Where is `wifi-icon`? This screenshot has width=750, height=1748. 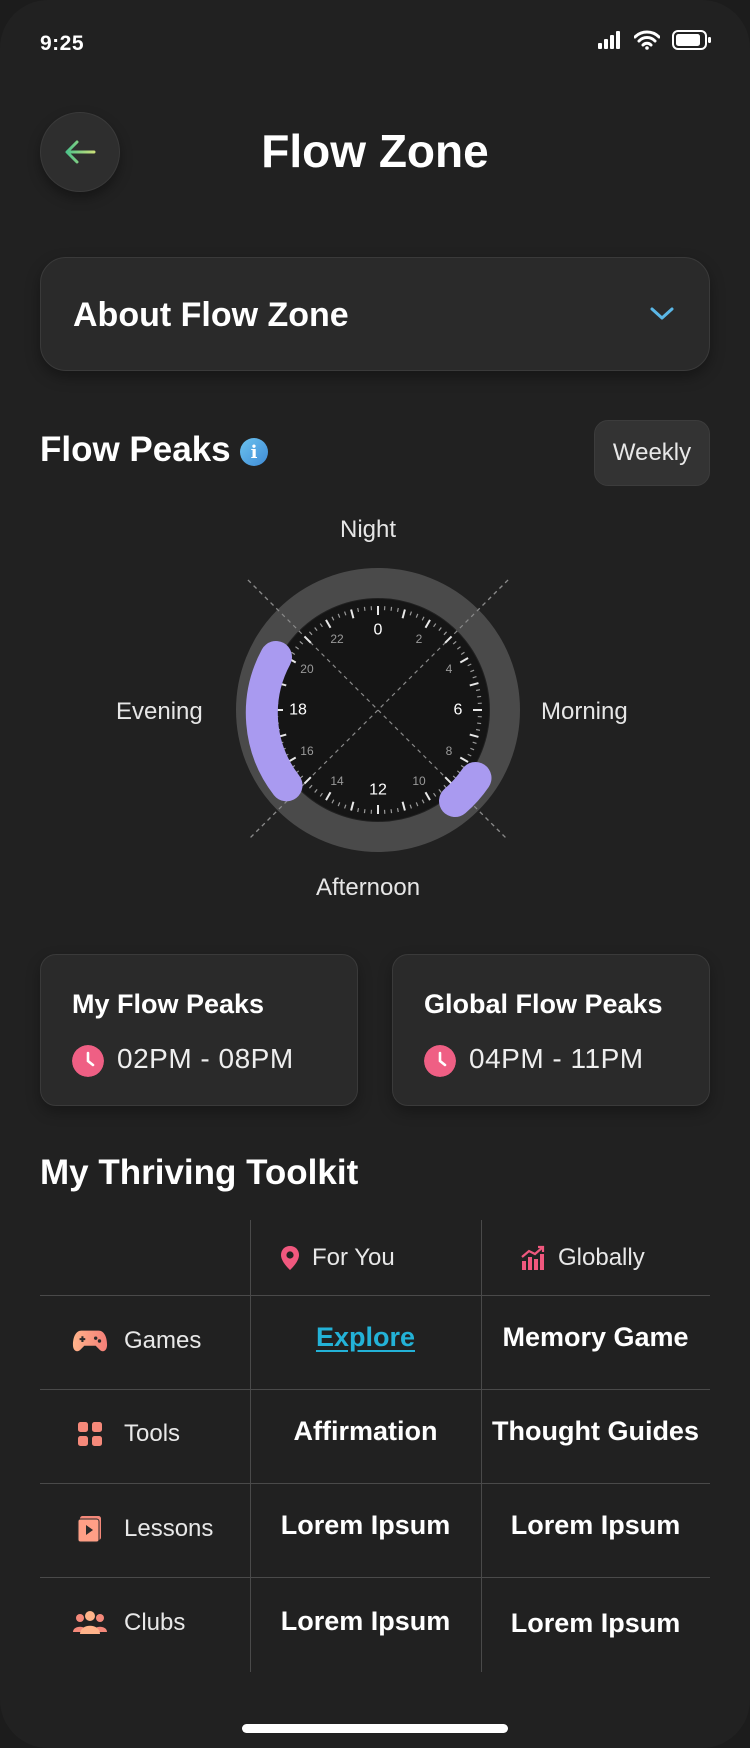 wifi-icon is located at coordinates (647, 40).